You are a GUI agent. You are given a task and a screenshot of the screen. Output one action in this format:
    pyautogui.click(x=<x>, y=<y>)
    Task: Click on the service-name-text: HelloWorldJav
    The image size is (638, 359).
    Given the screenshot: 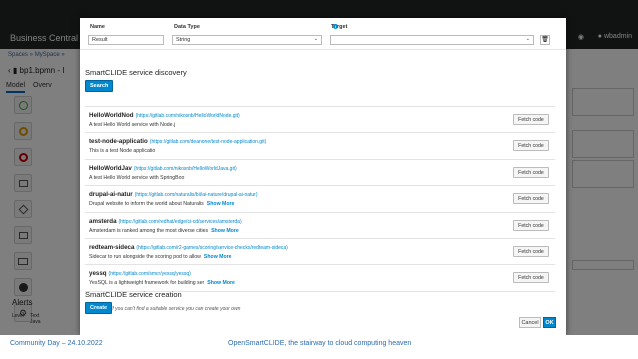 What is the action you would take?
    pyautogui.click(x=110, y=168)
    